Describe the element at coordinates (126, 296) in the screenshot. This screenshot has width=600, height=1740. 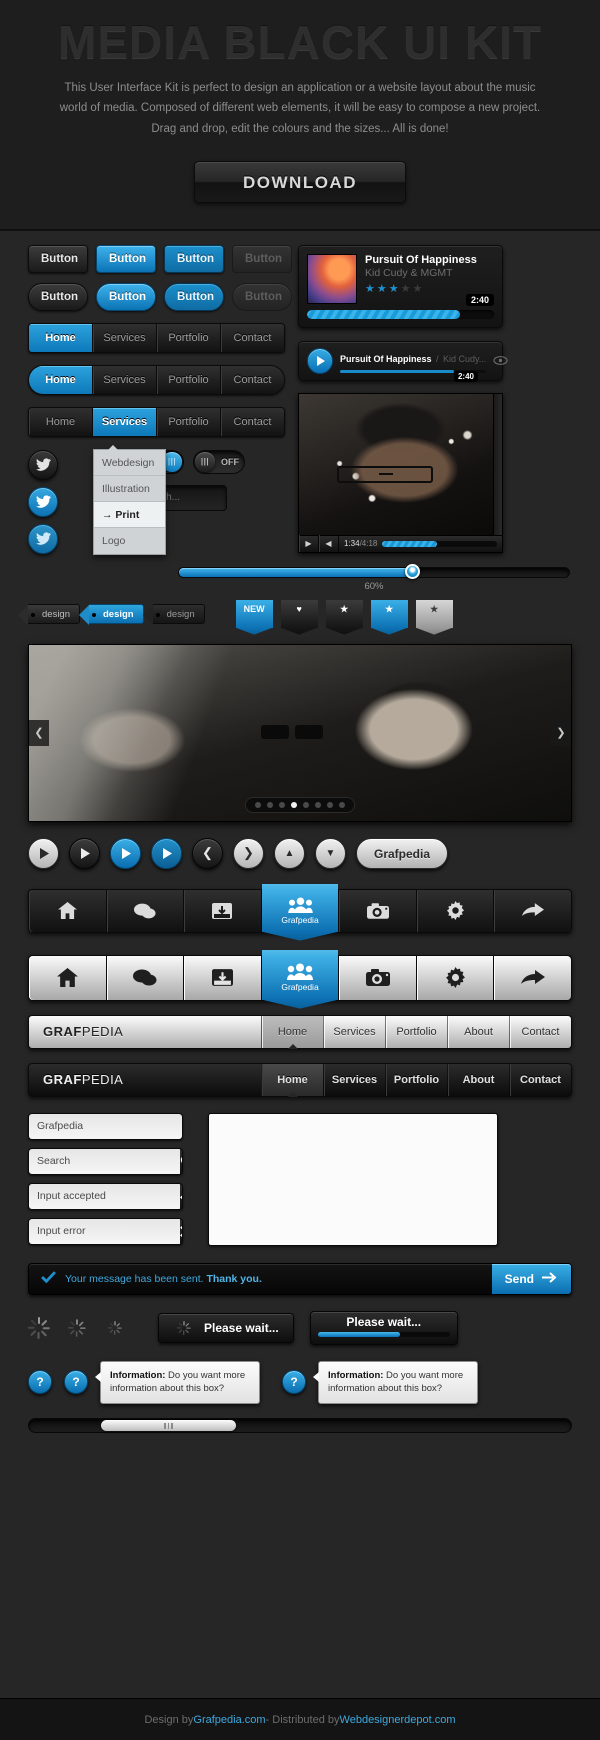
I see `button-round-blue: Button` at that location.